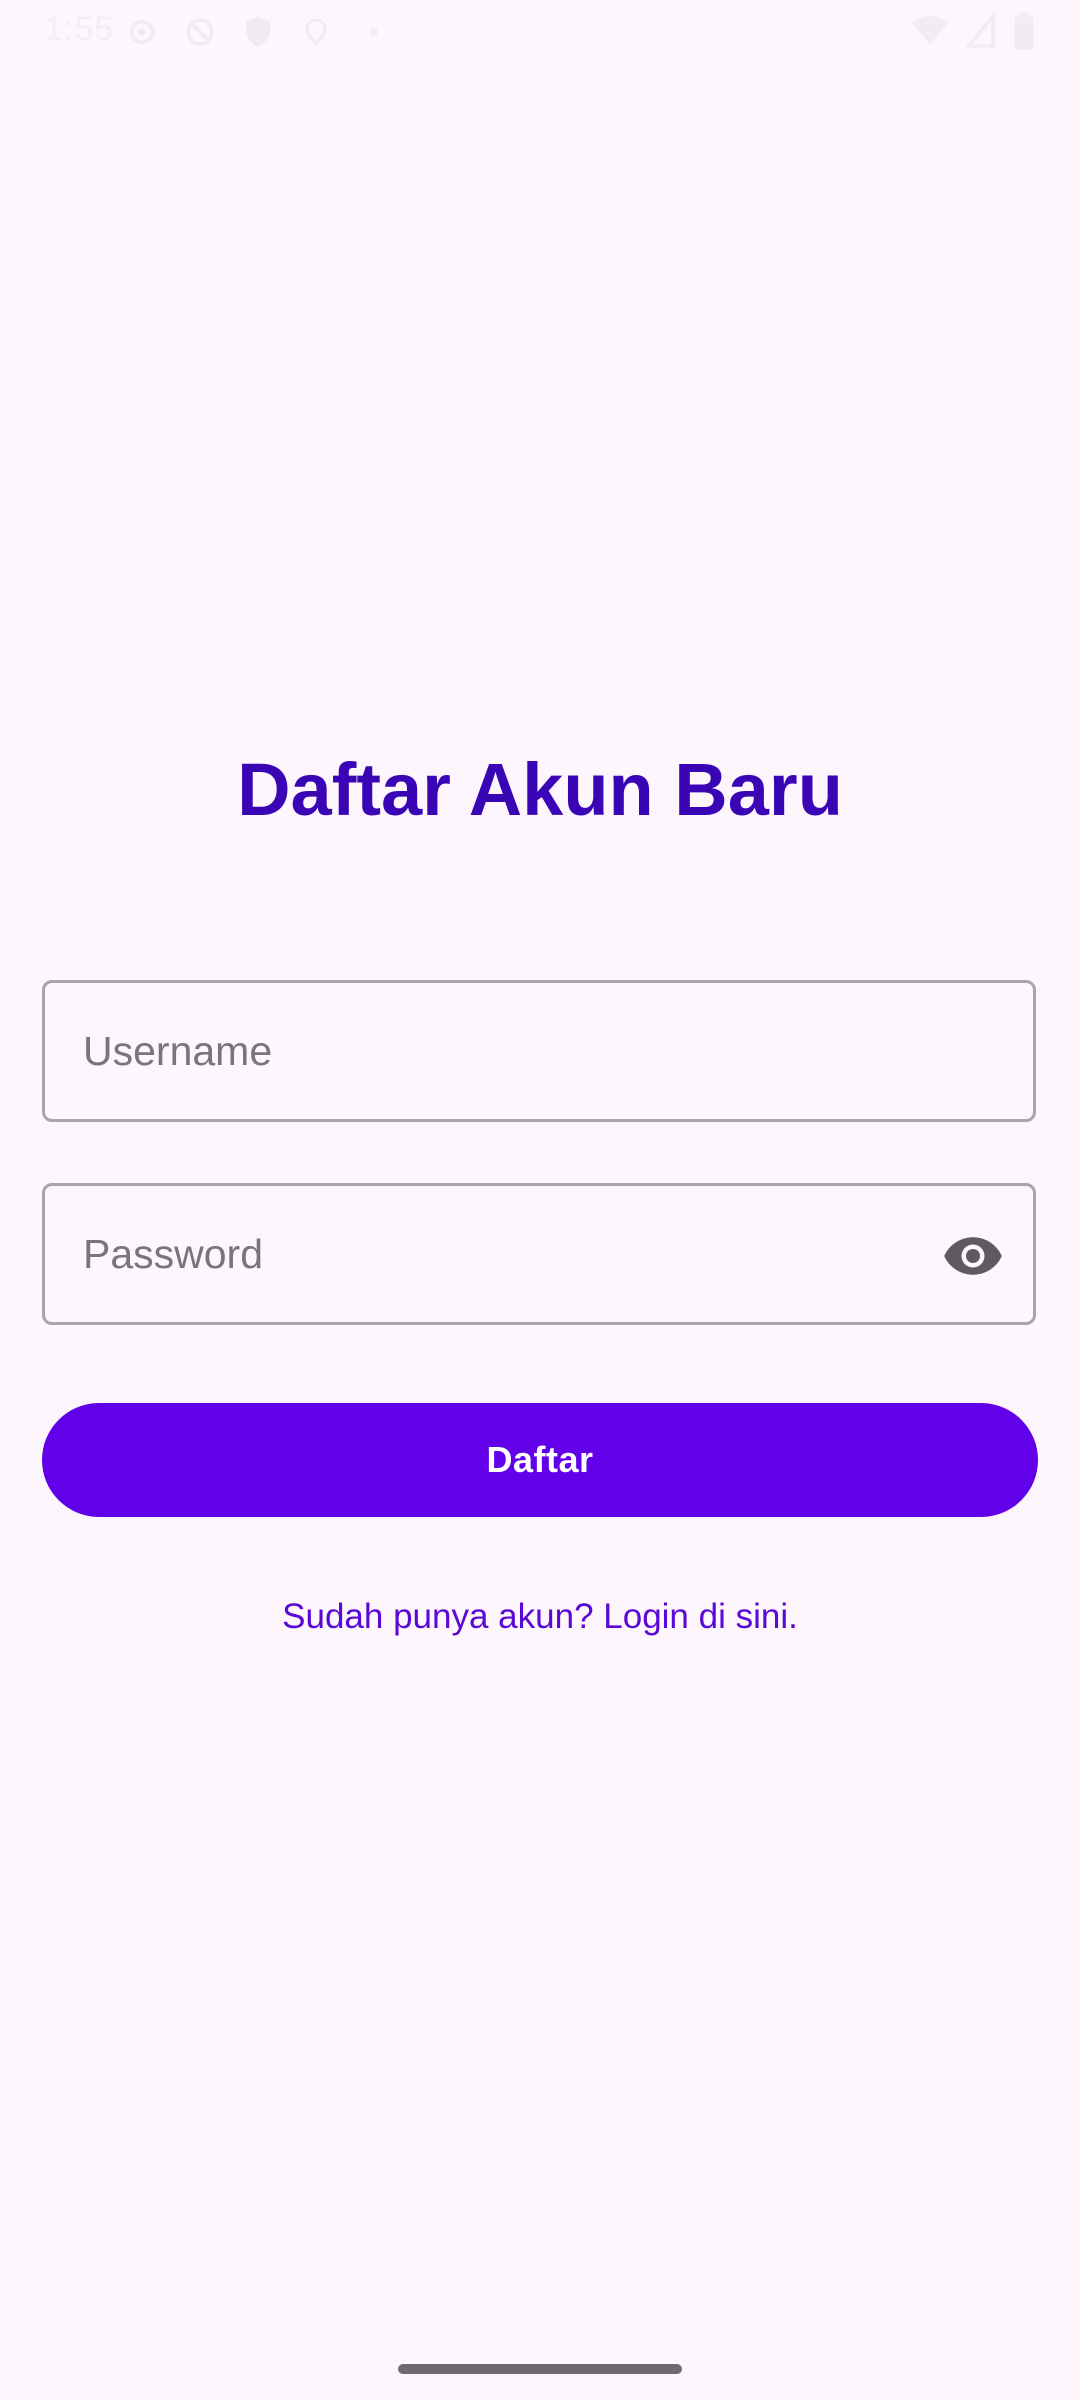  I want to click on login-link: Sudah punya akun? Login di sini., so click(540, 1617).